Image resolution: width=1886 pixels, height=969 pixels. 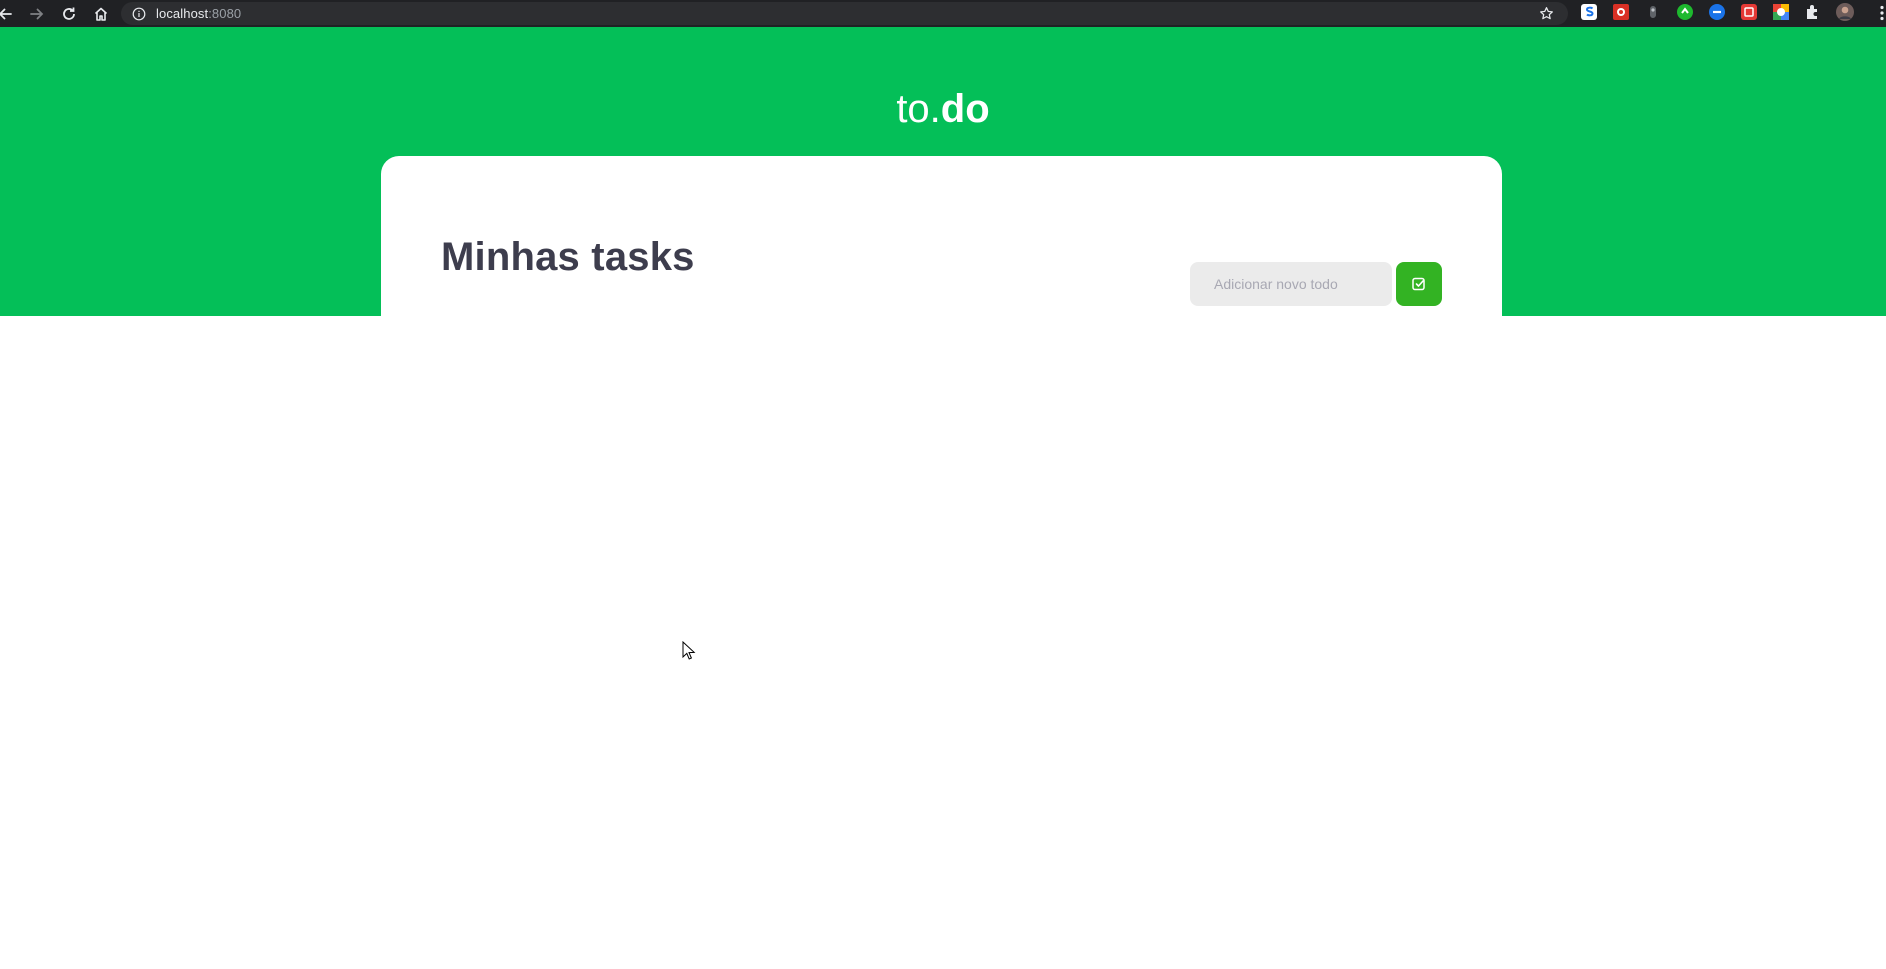 I want to click on extension-red-icon, so click(x=1749, y=12).